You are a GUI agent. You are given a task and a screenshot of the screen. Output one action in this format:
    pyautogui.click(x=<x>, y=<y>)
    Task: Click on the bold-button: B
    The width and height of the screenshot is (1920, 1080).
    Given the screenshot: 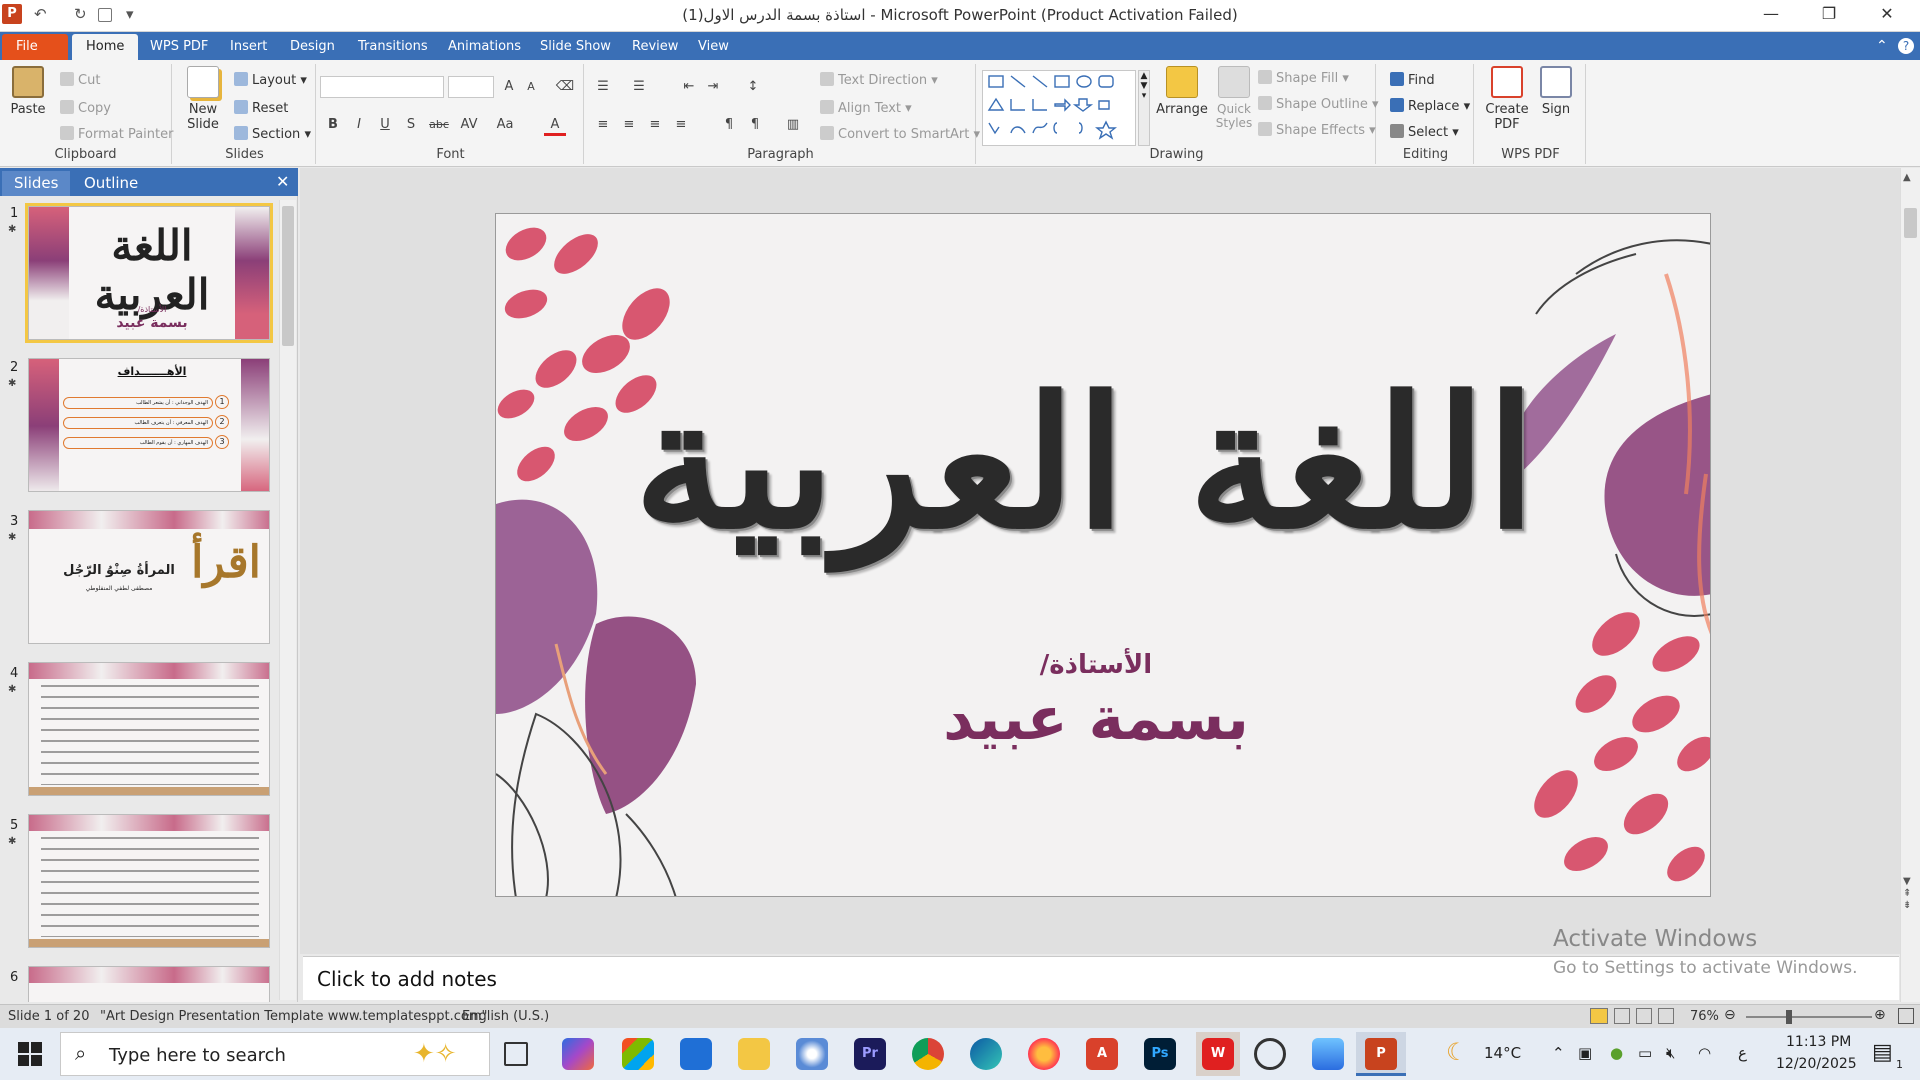 What is the action you would take?
    pyautogui.click(x=333, y=125)
    